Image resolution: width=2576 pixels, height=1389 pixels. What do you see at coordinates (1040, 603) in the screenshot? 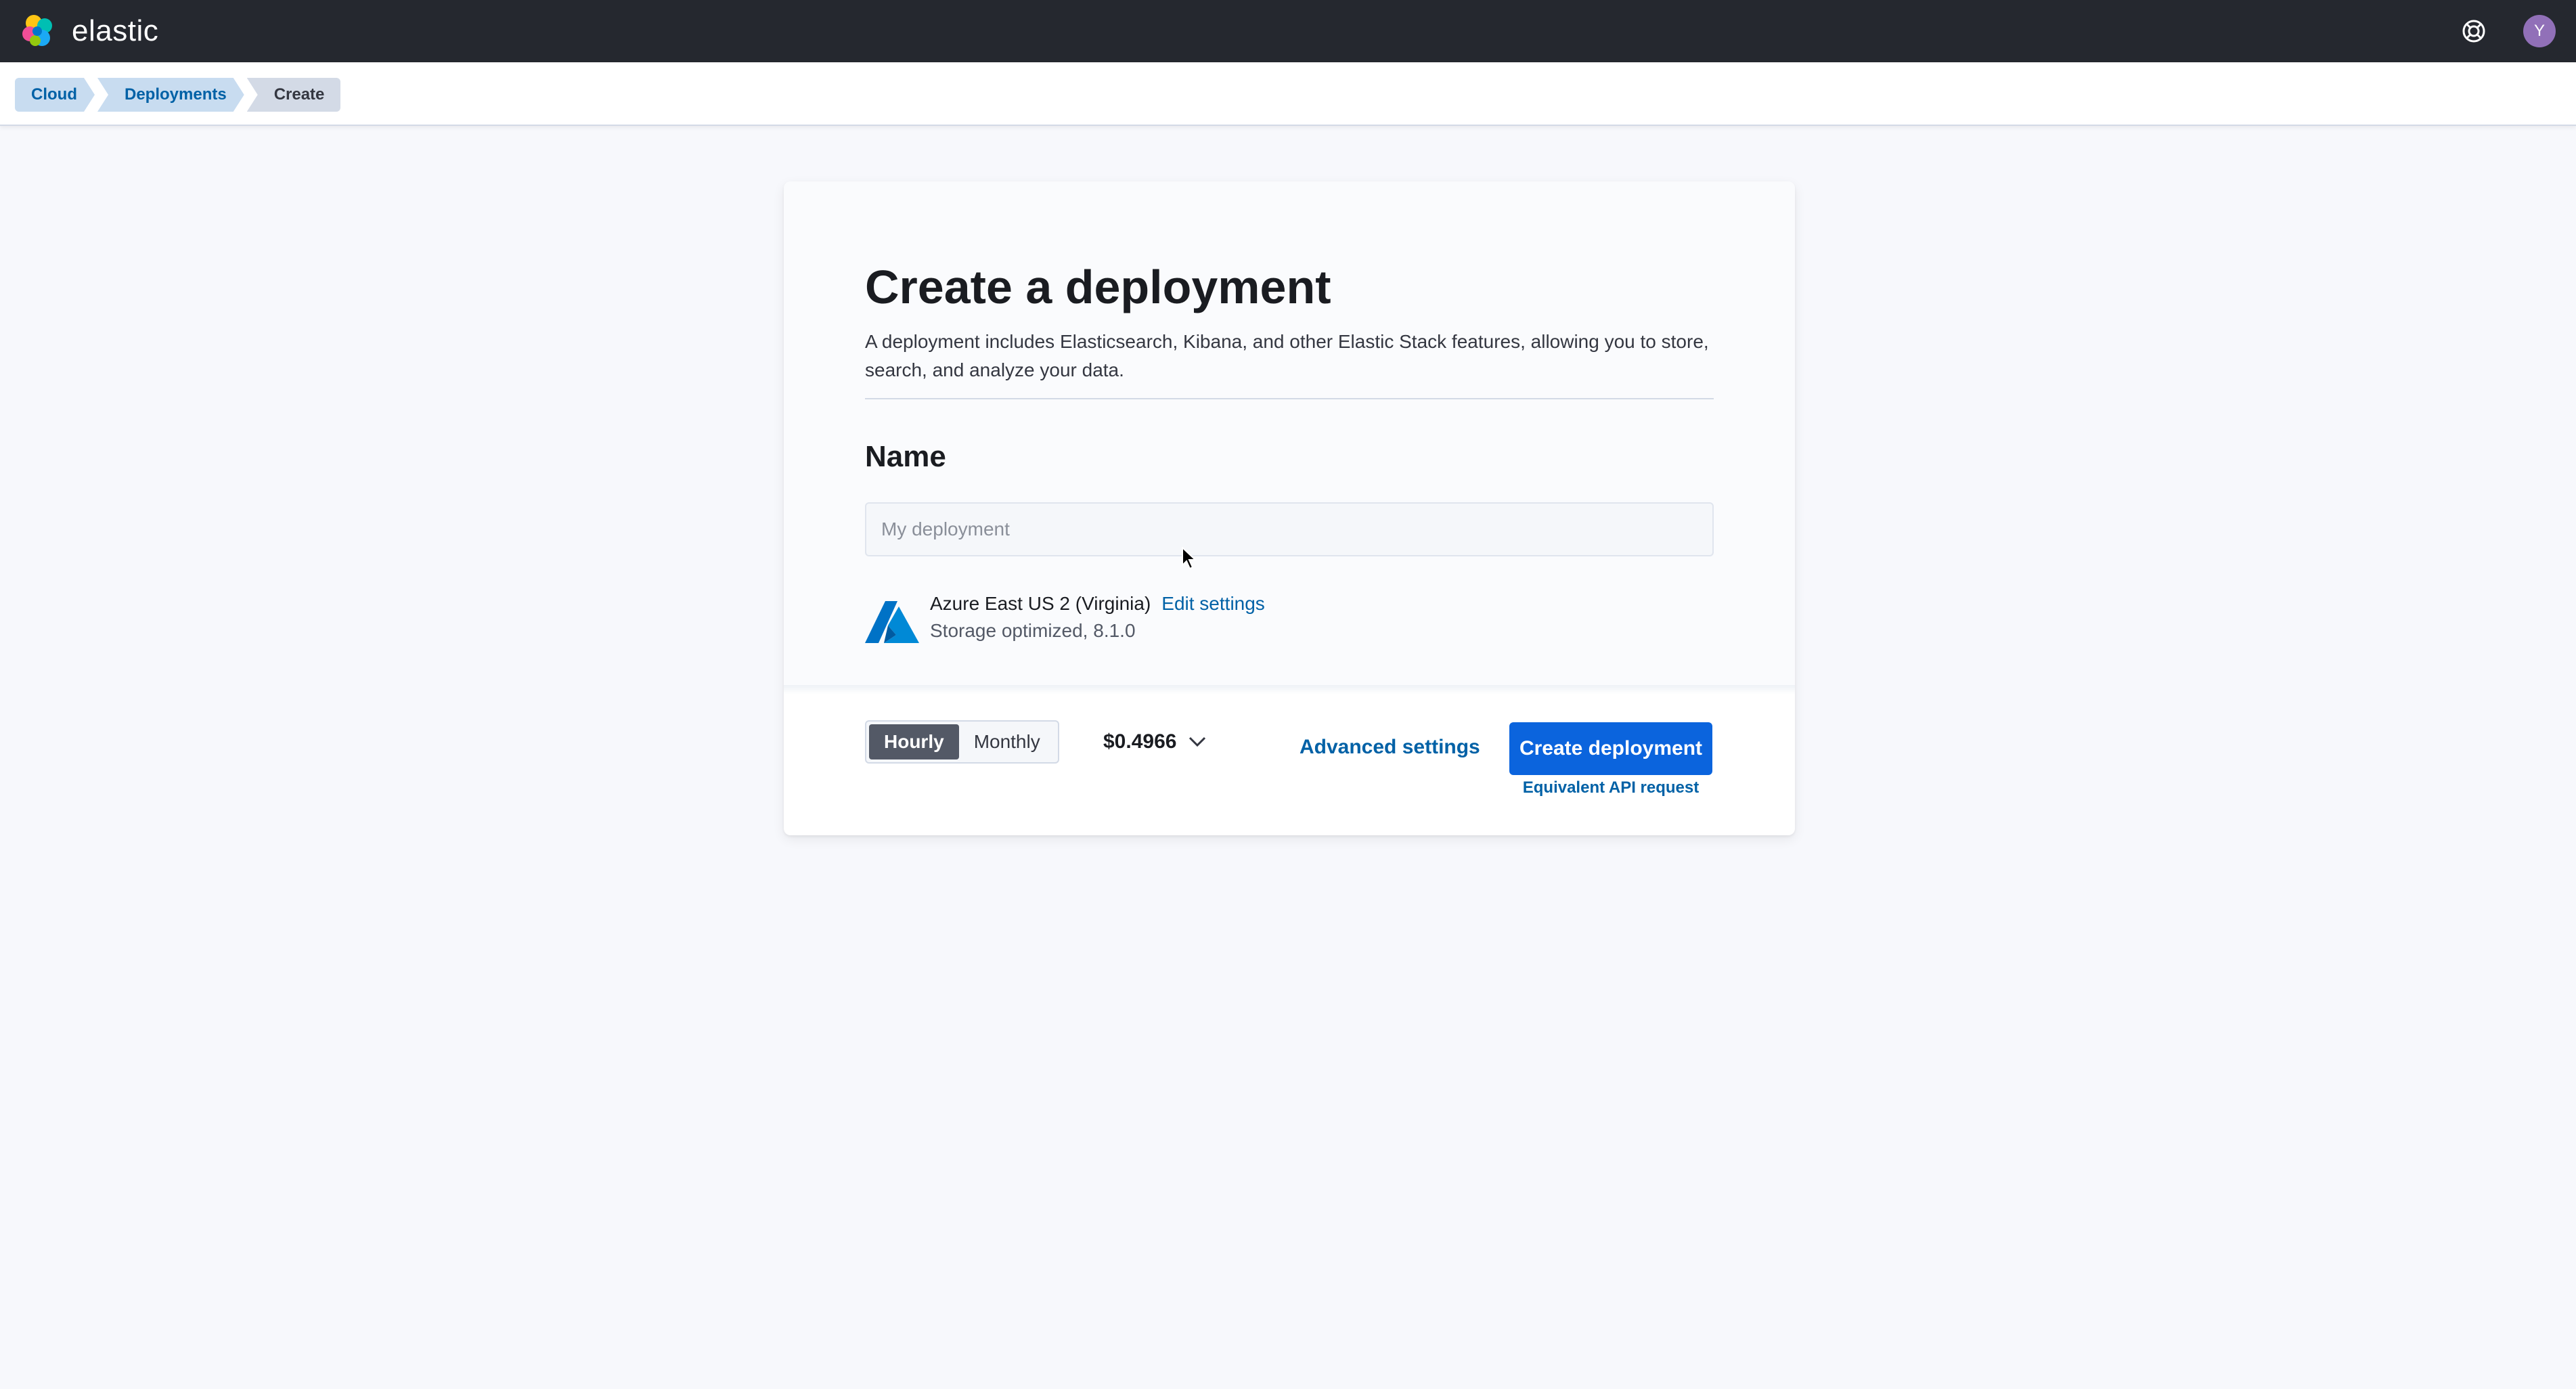
I see `region-name: Azure East US 2 (Virginia)` at bounding box center [1040, 603].